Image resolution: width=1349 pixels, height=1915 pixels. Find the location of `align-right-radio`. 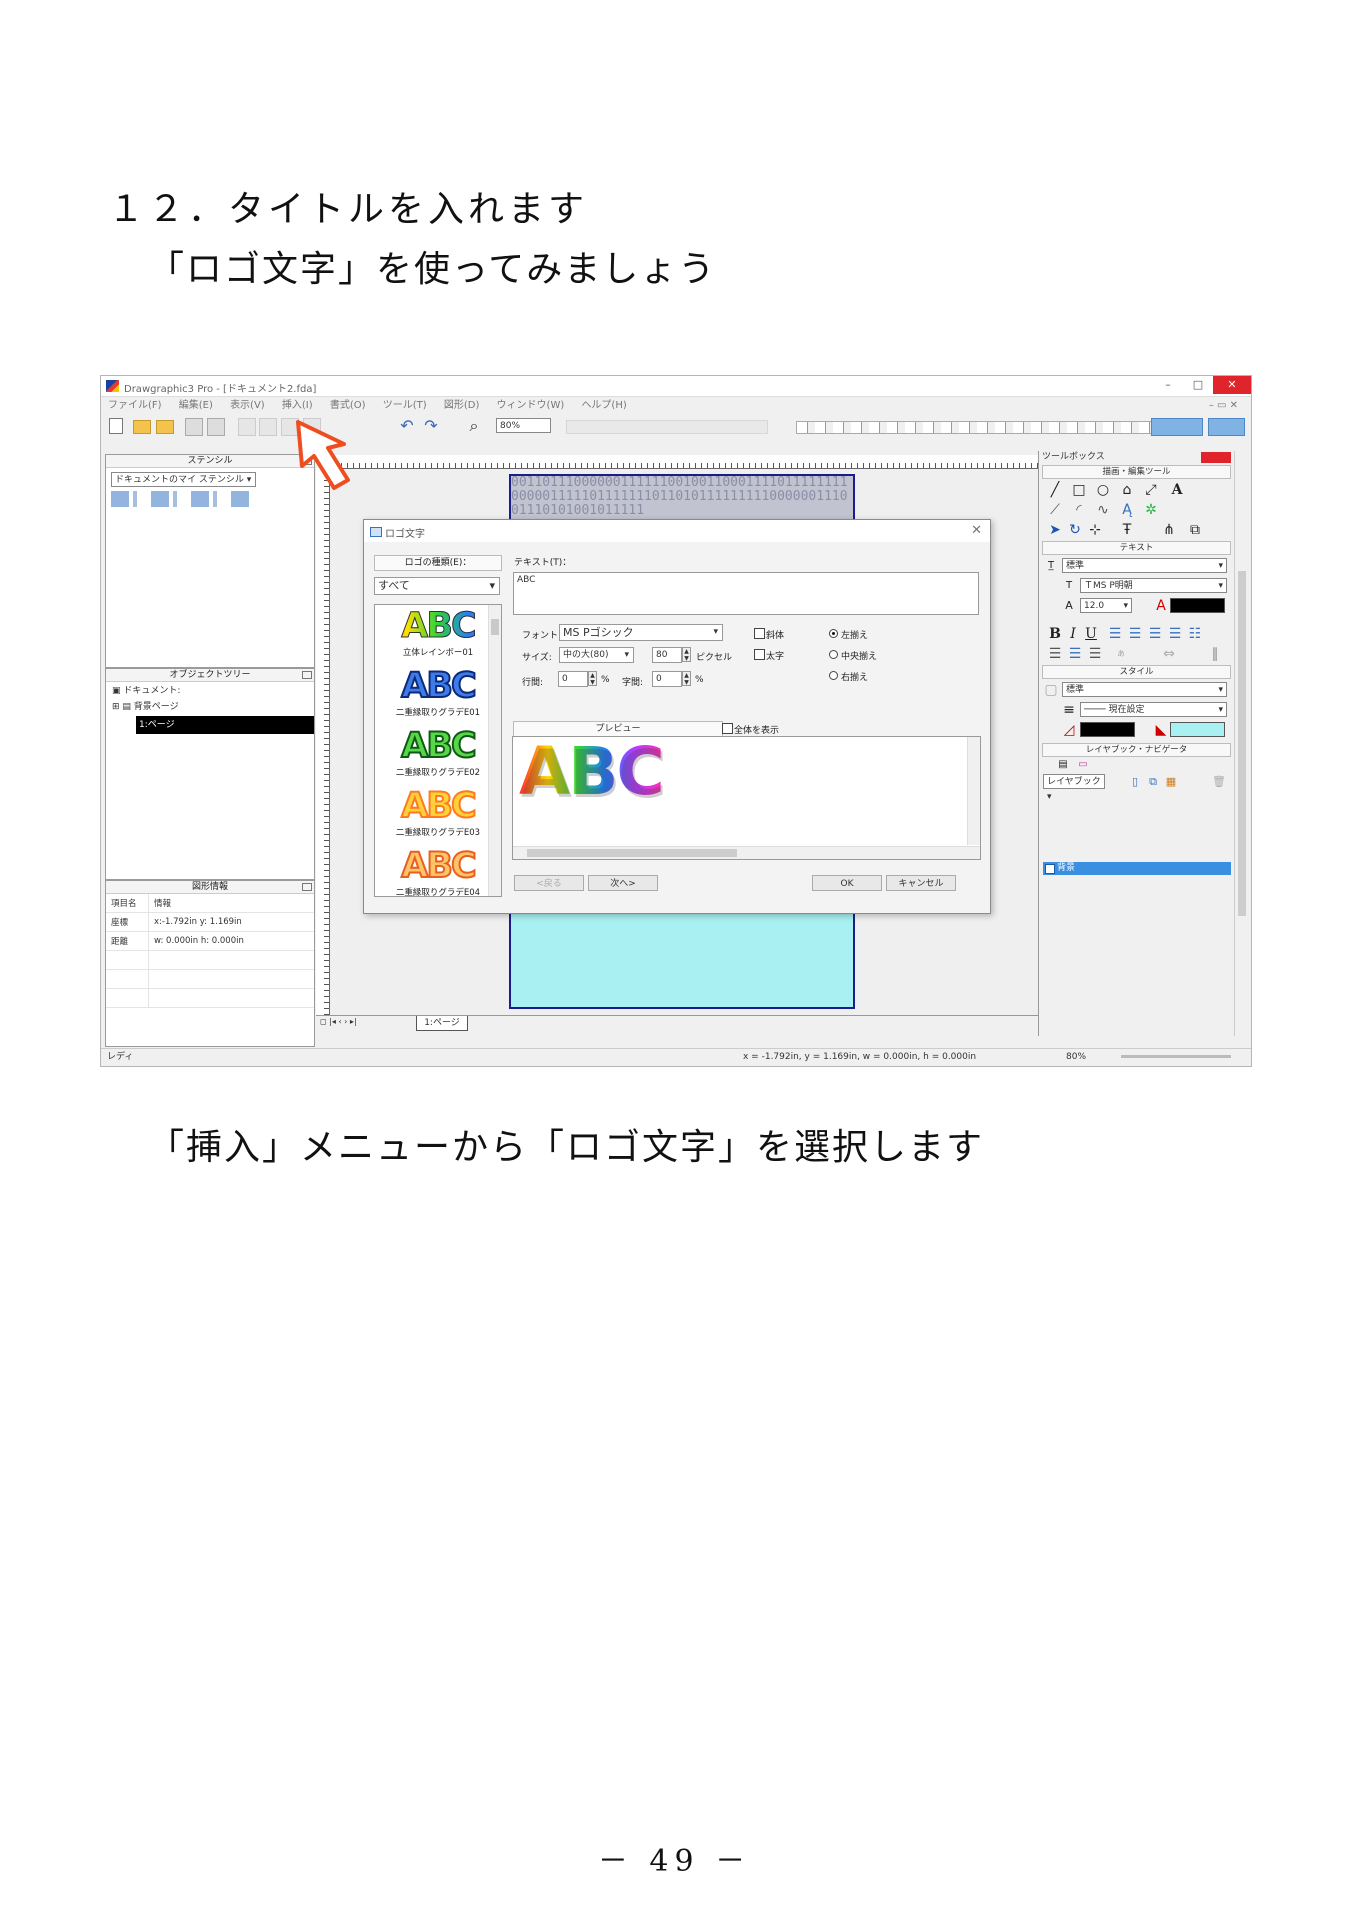

align-right-radio is located at coordinates (833, 675).